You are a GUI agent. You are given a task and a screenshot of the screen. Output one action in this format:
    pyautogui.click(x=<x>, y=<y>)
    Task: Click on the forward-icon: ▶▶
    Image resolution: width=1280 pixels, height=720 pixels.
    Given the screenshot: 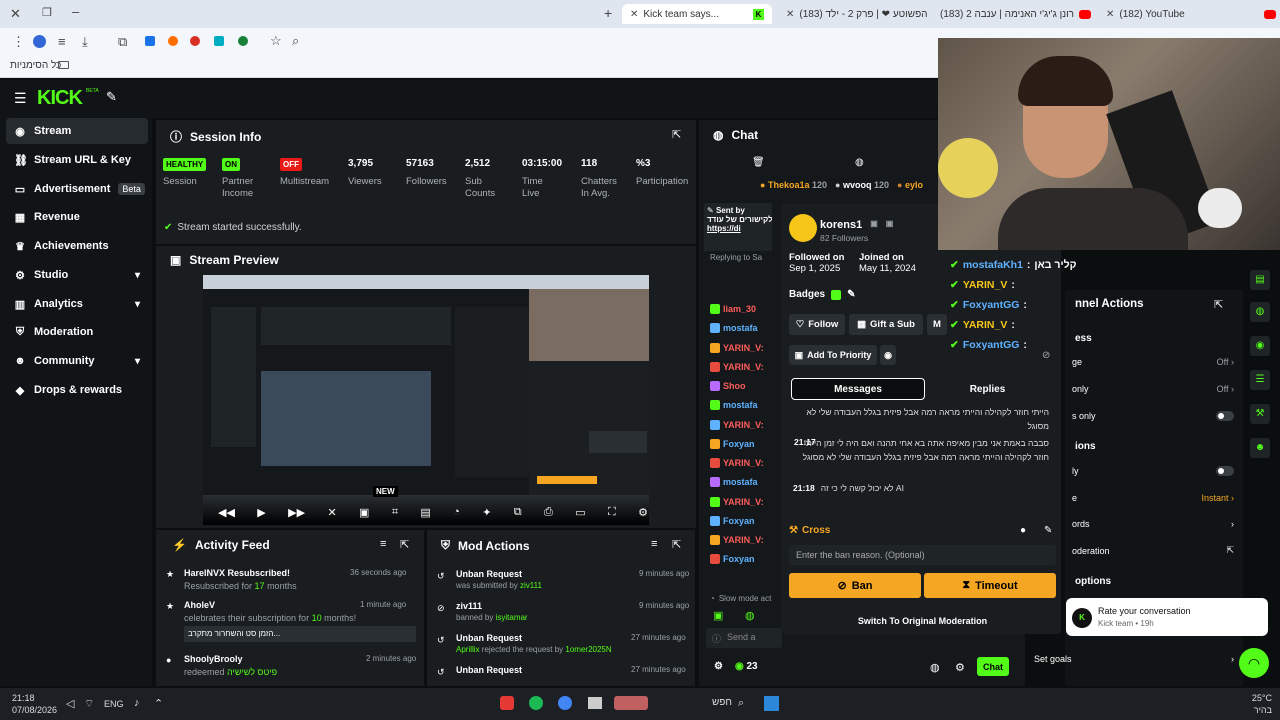 What is the action you would take?
    pyautogui.click(x=296, y=514)
    